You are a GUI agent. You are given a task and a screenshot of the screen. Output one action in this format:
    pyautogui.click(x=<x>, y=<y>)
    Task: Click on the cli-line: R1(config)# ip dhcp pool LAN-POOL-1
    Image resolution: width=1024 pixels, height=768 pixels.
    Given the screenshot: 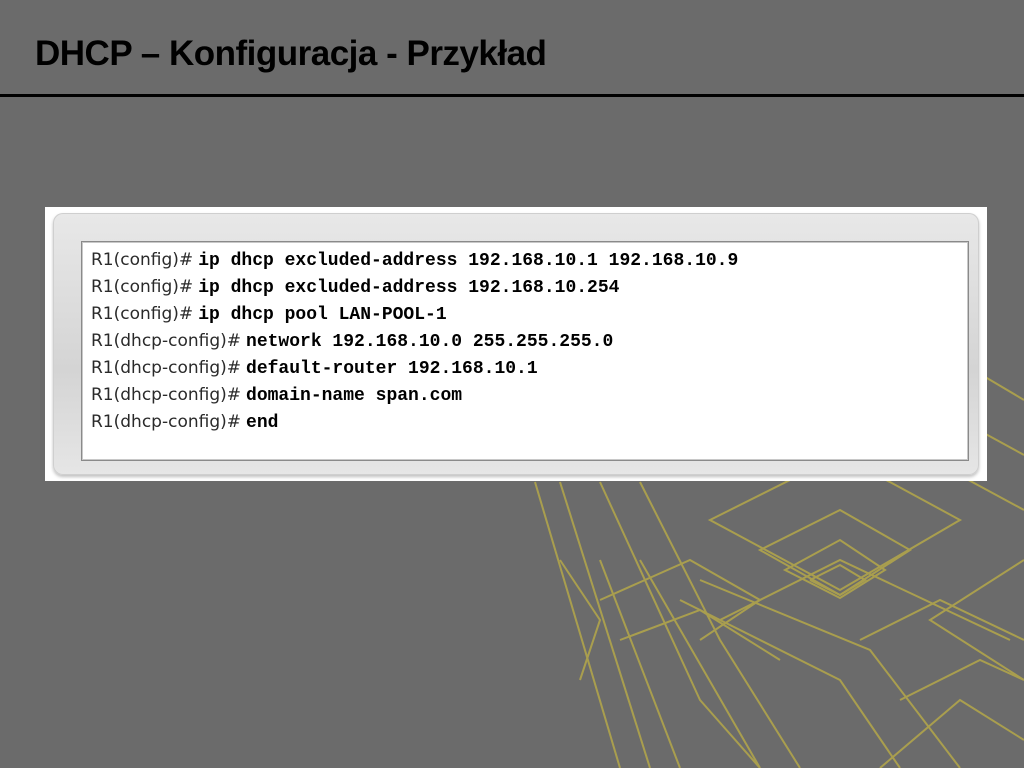 What is the action you would take?
    pyautogui.click(x=414, y=313)
    